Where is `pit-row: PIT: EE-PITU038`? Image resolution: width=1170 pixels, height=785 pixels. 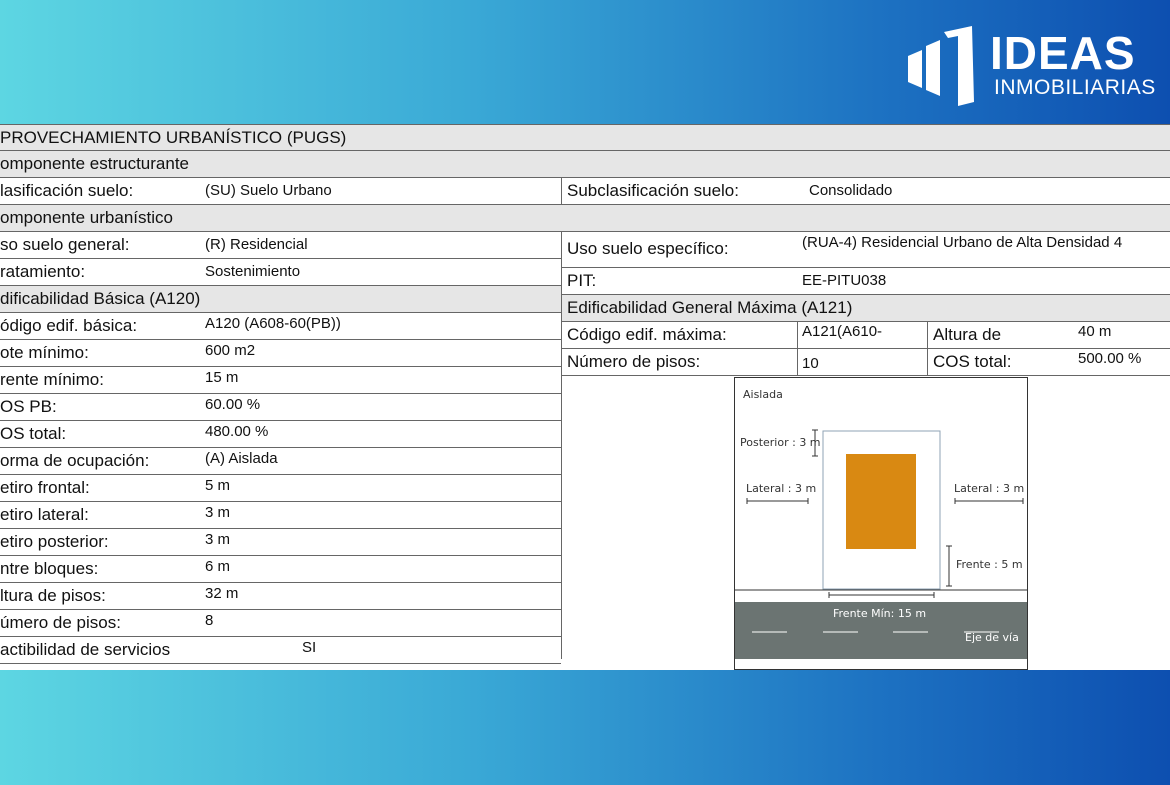
pit-row: PIT: EE-PITU038 is located at coordinates (866, 281).